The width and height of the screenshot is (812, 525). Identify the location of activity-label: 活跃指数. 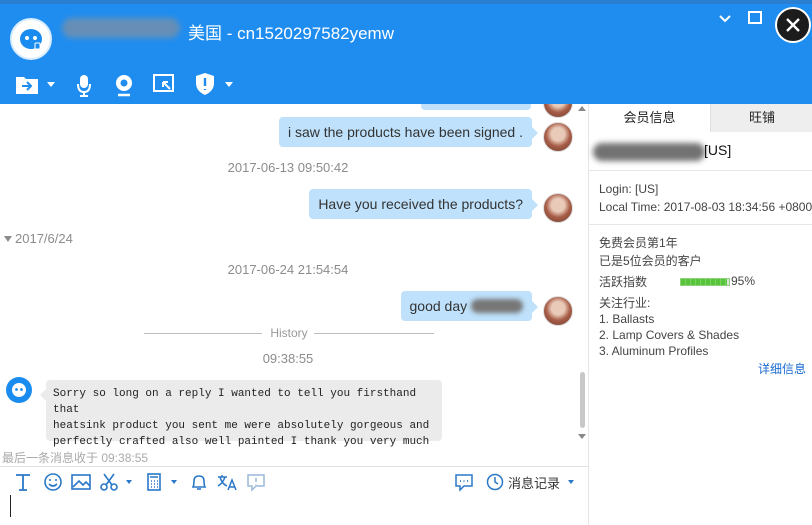
(623, 282).